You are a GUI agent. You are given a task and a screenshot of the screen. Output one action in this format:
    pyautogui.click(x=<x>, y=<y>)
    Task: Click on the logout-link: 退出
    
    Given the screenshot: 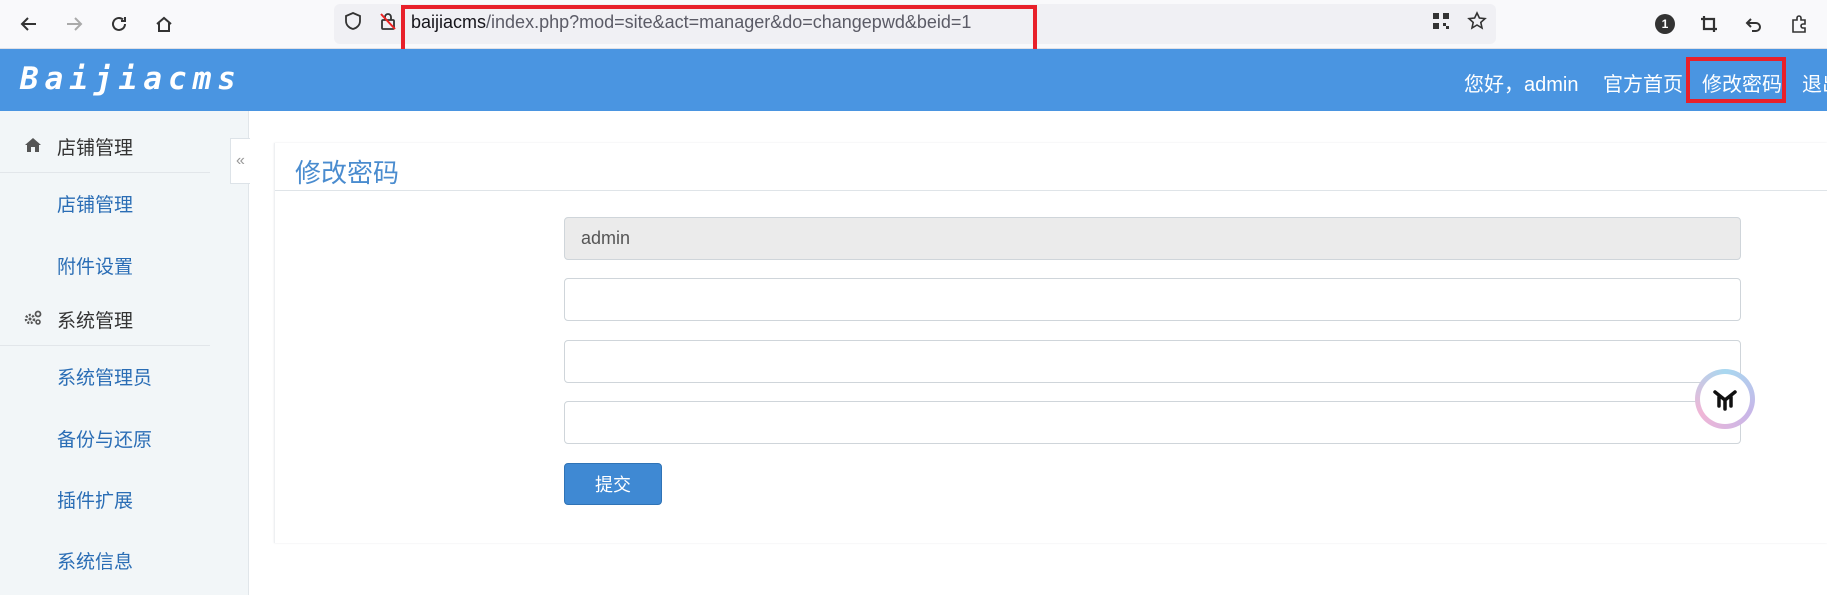 What is the action you would take?
    pyautogui.click(x=1814, y=82)
    